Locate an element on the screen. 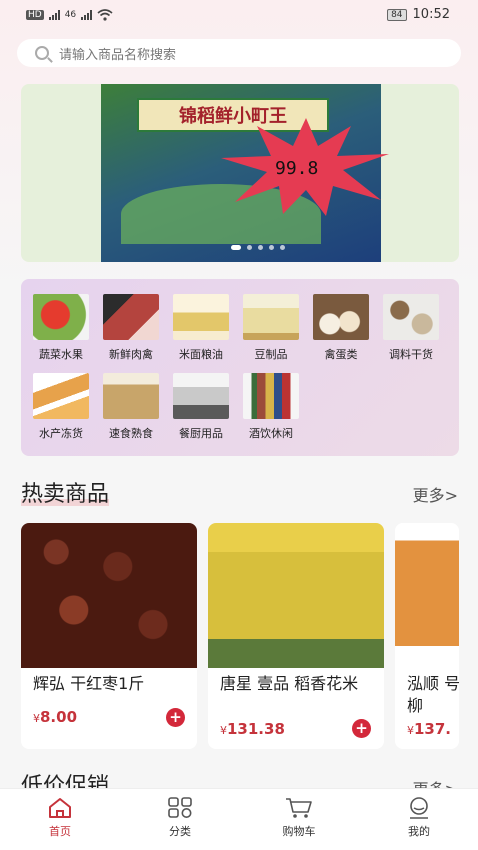  category-label: 米面粮油 is located at coordinates (201, 354).